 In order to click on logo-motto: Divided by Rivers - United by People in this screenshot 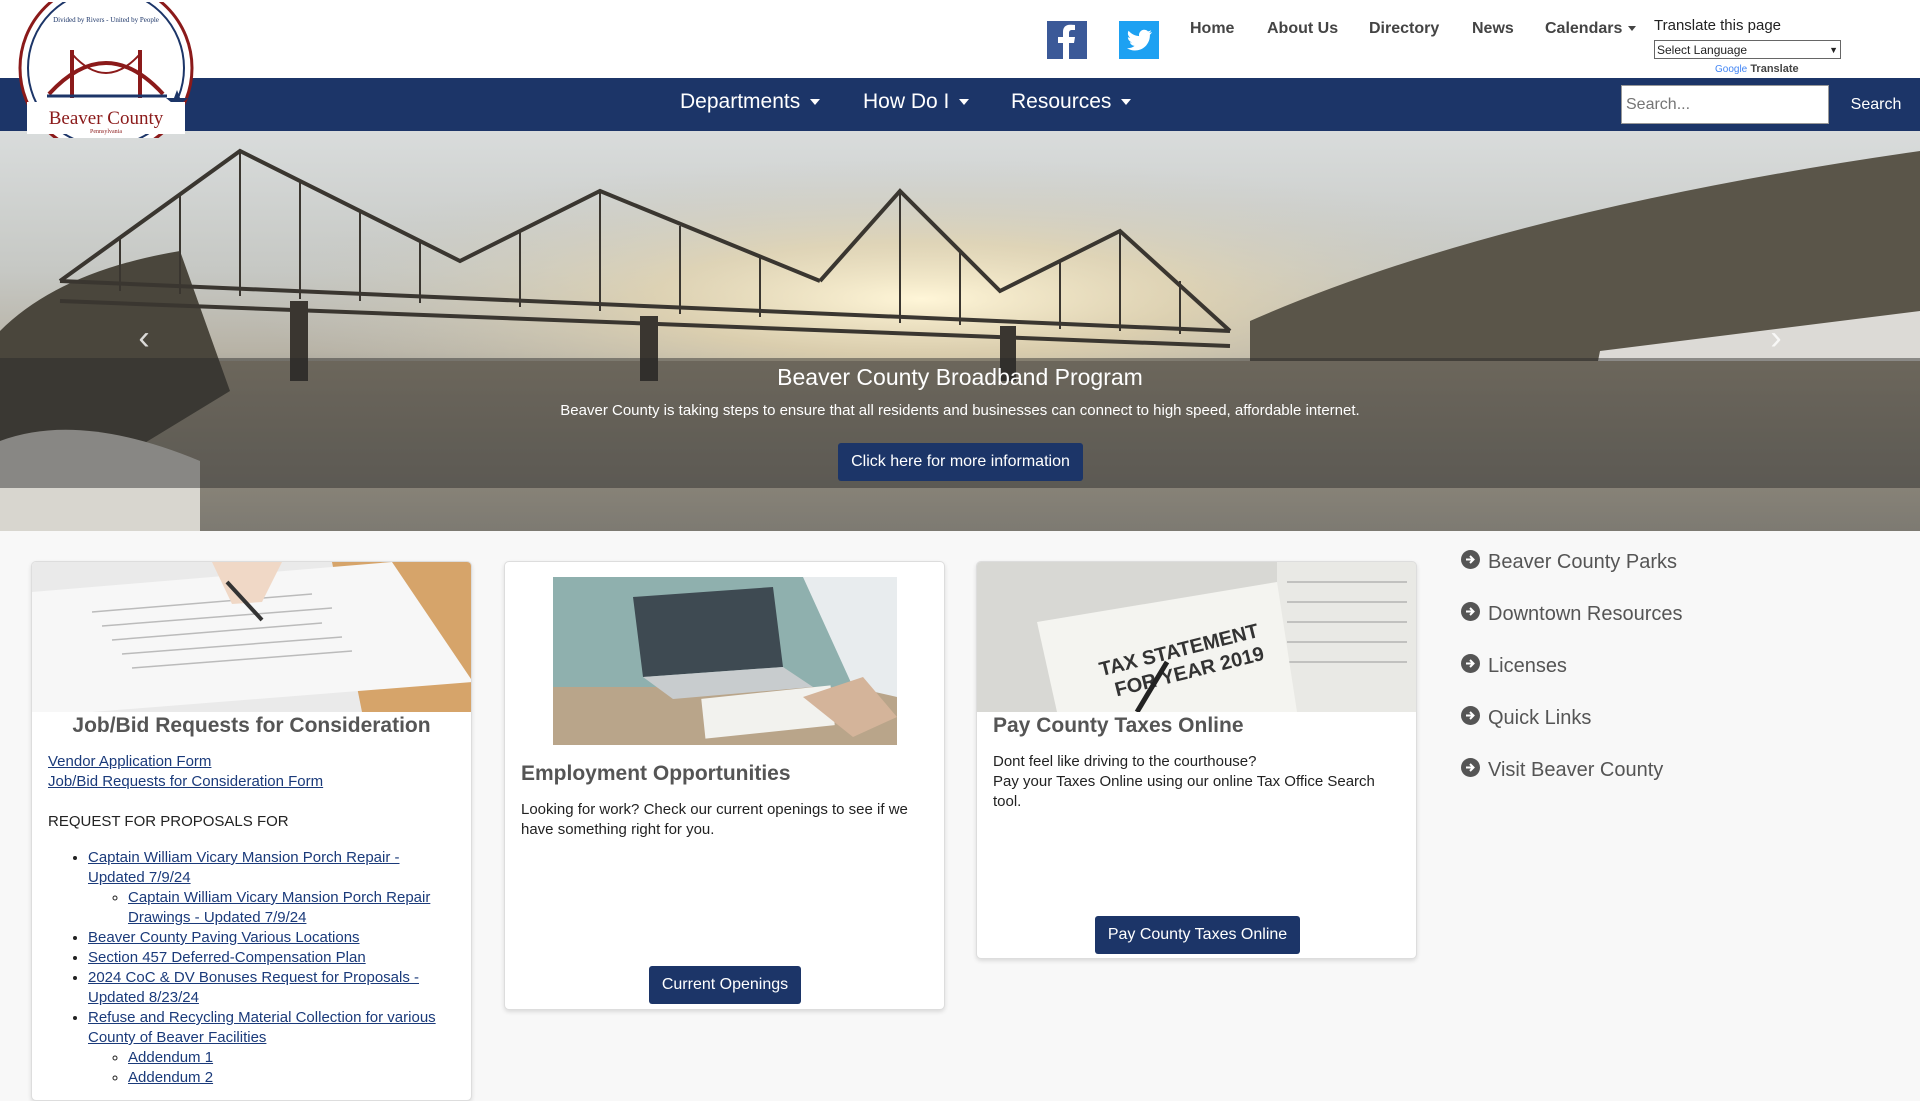, I will do `click(106, 20)`.